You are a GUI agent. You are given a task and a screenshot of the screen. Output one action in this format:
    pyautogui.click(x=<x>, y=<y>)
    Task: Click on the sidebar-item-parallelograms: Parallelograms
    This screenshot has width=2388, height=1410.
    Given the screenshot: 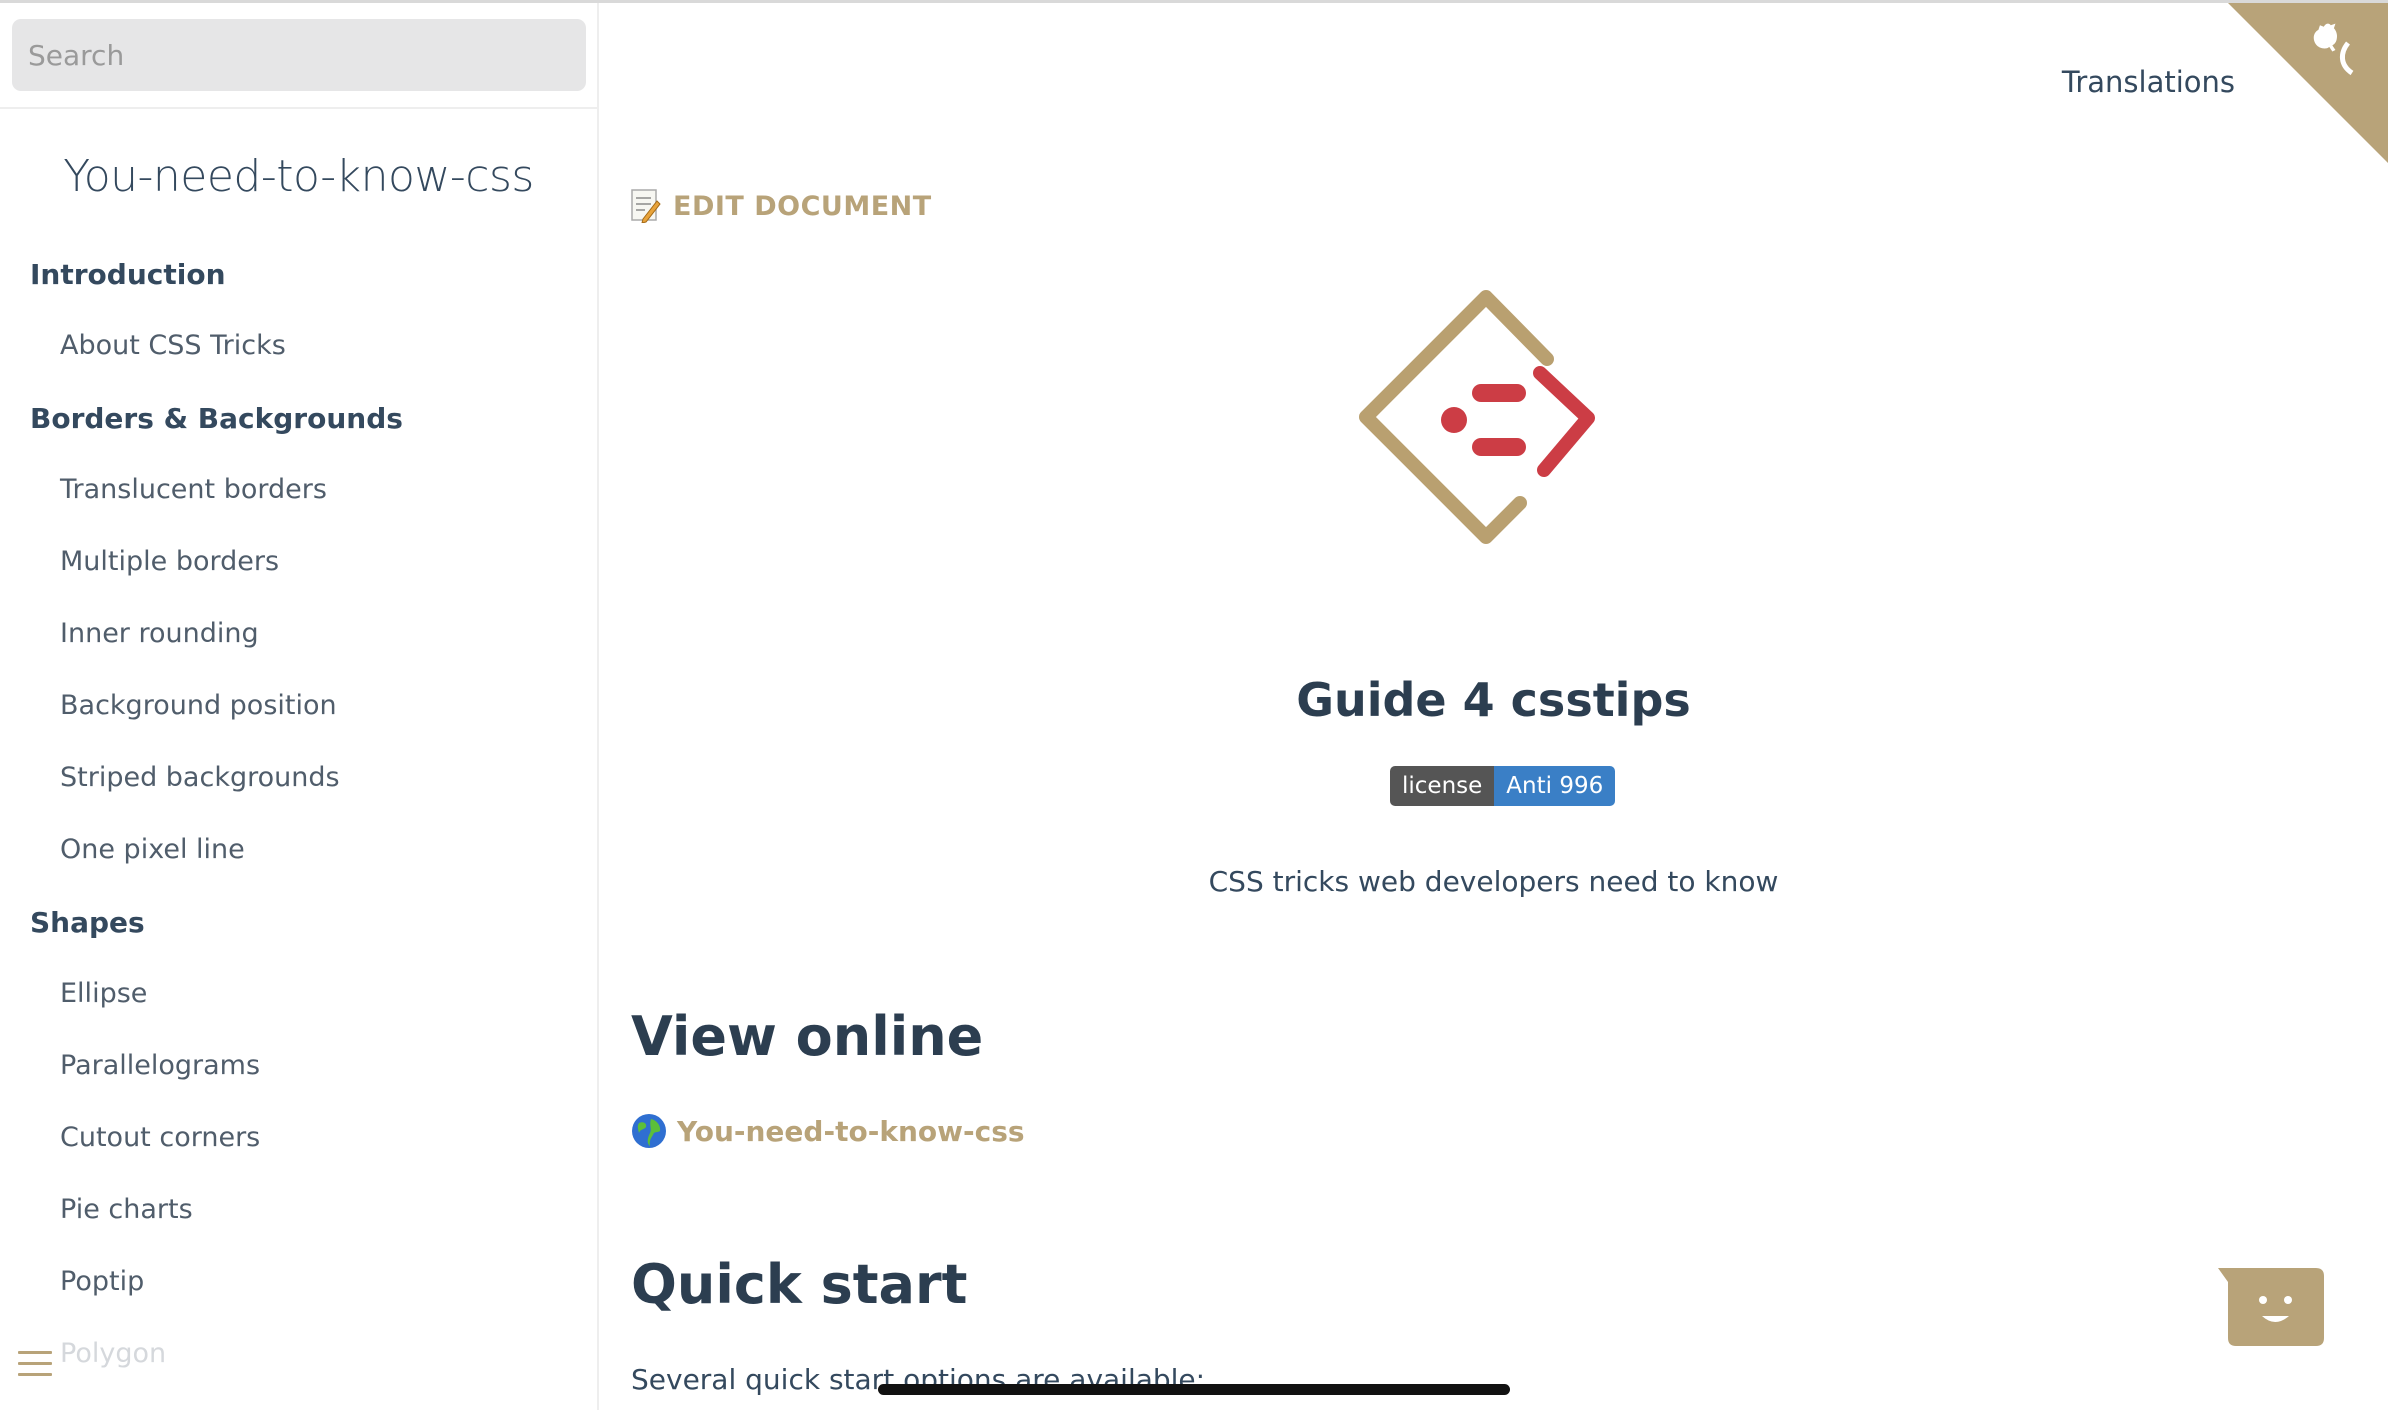 What is the action you would take?
    pyautogui.click(x=160, y=1065)
    